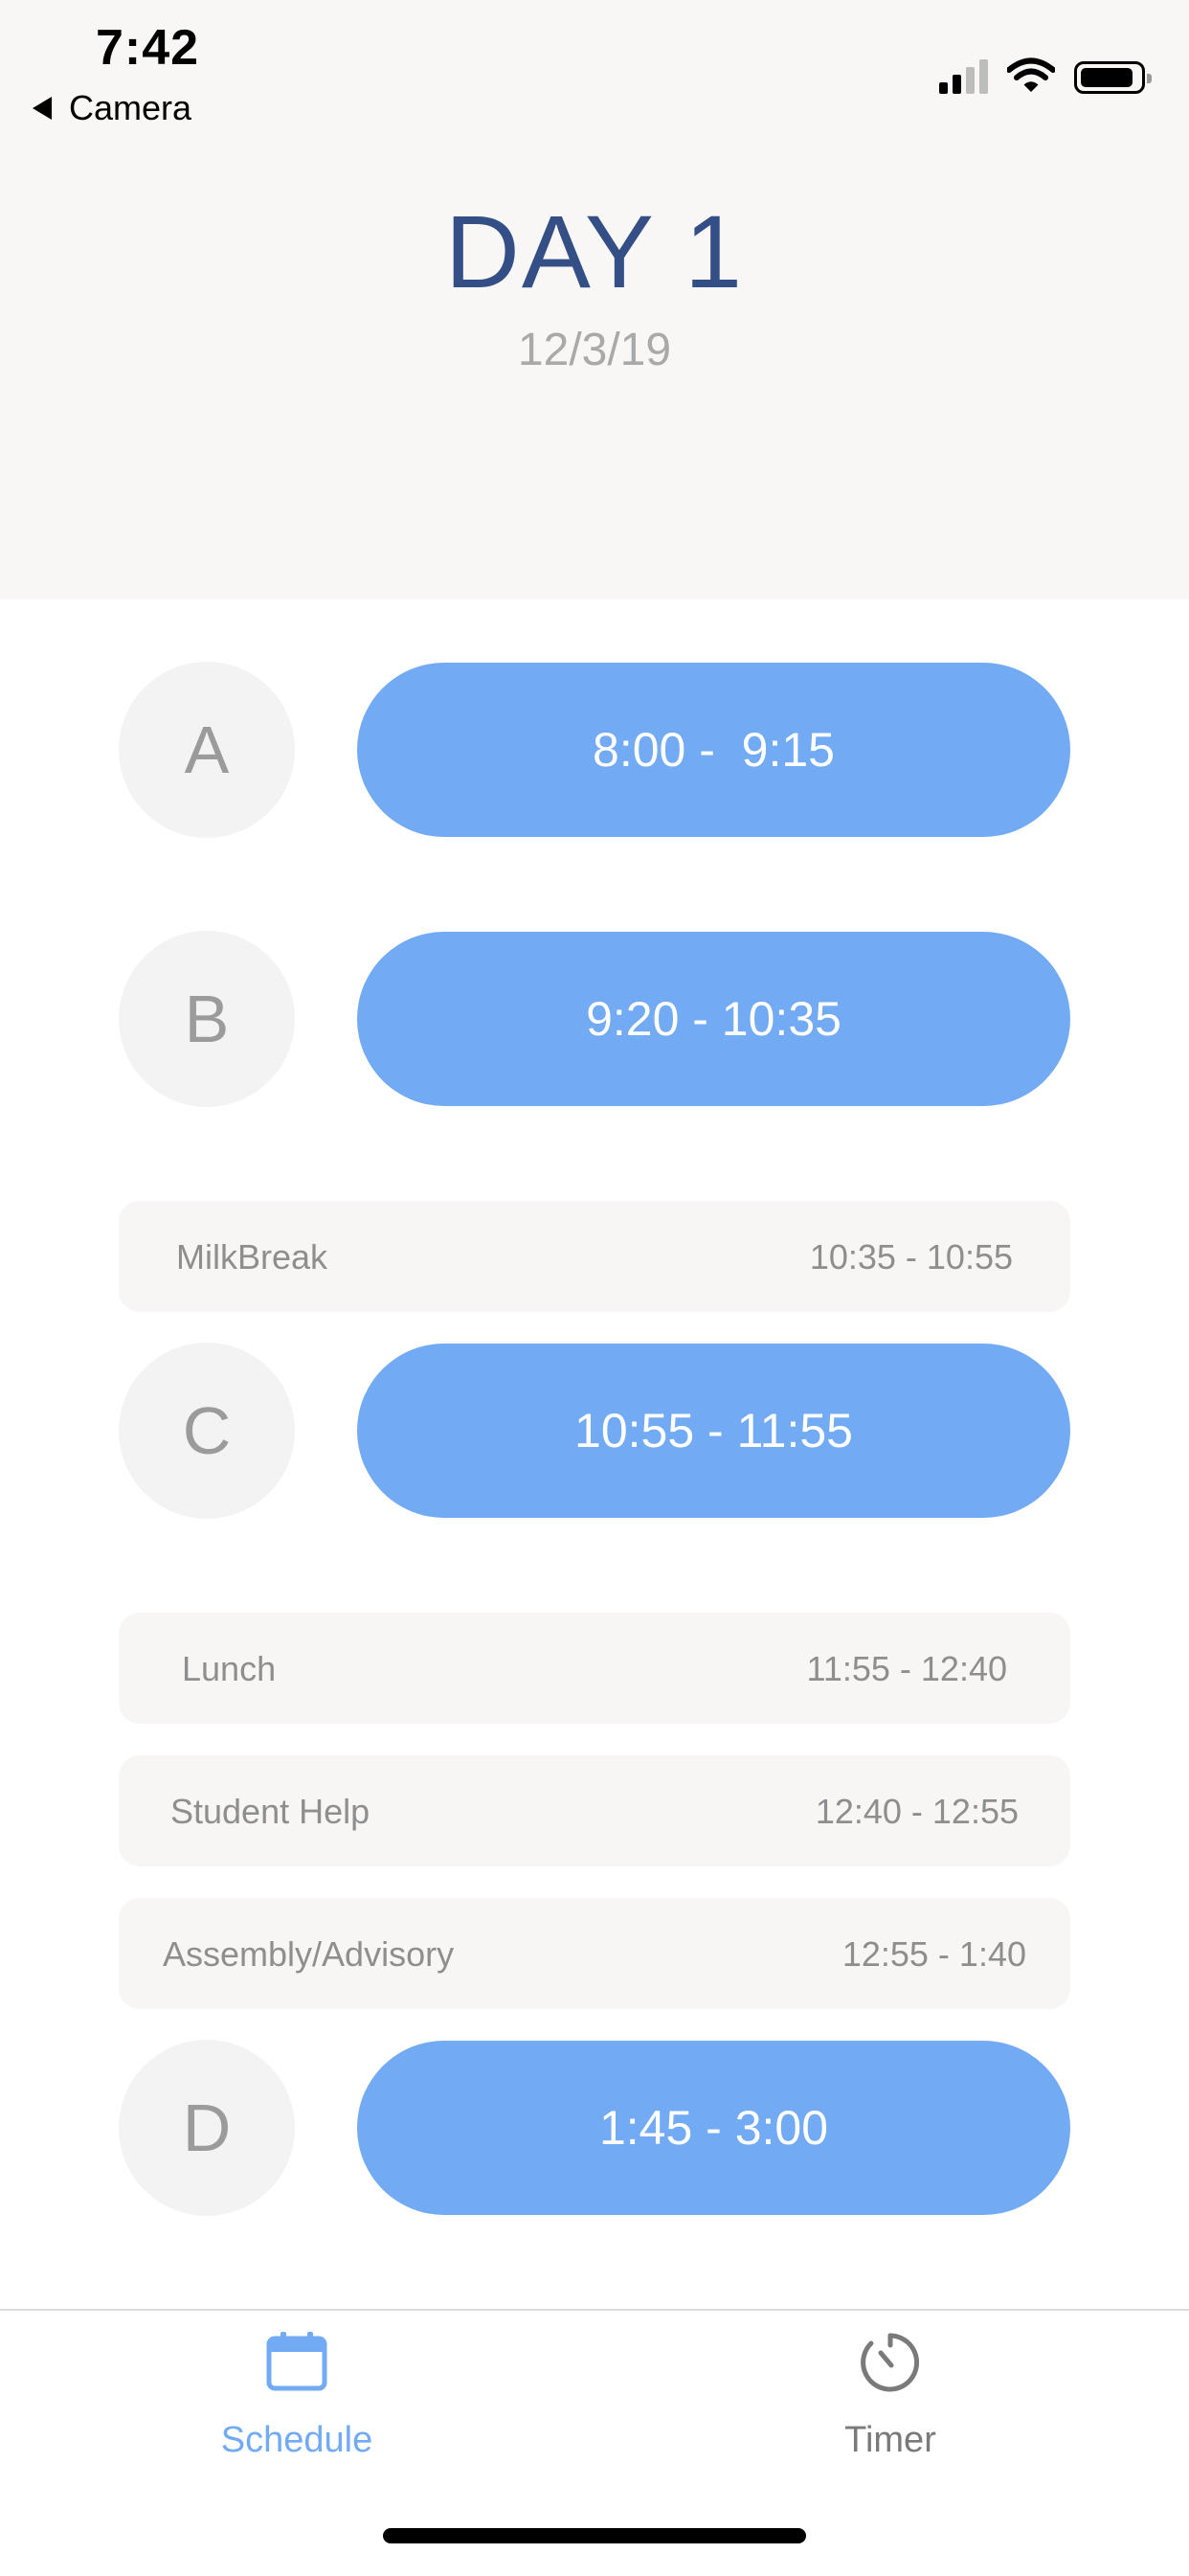 The image size is (1189, 2576). What do you see at coordinates (1113, 77) in the screenshot?
I see `battery-icon` at bounding box center [1113, 77].